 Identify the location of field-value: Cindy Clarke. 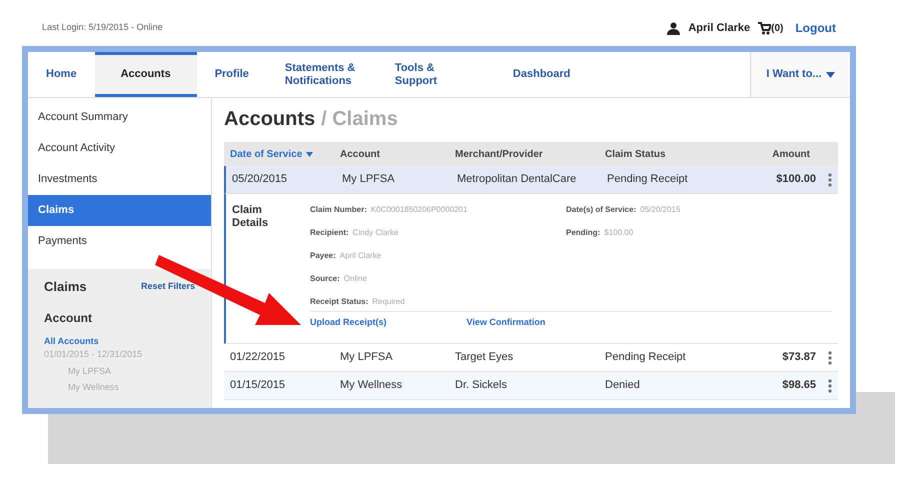
(375, 233).